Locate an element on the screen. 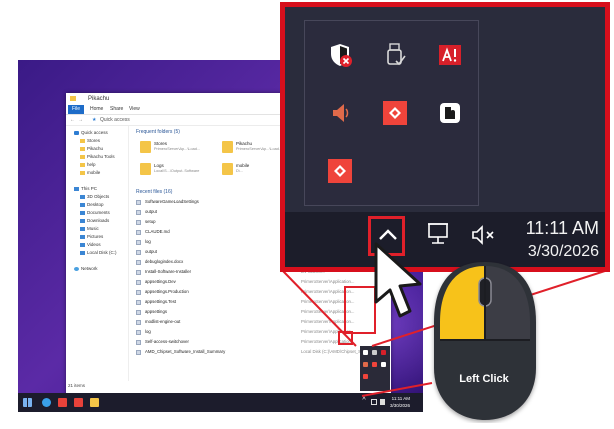 Image resolution: width=614 pixels, height=429 pixels. recent-file-name: appsettings.Dev is located at coordinates (160, 281).